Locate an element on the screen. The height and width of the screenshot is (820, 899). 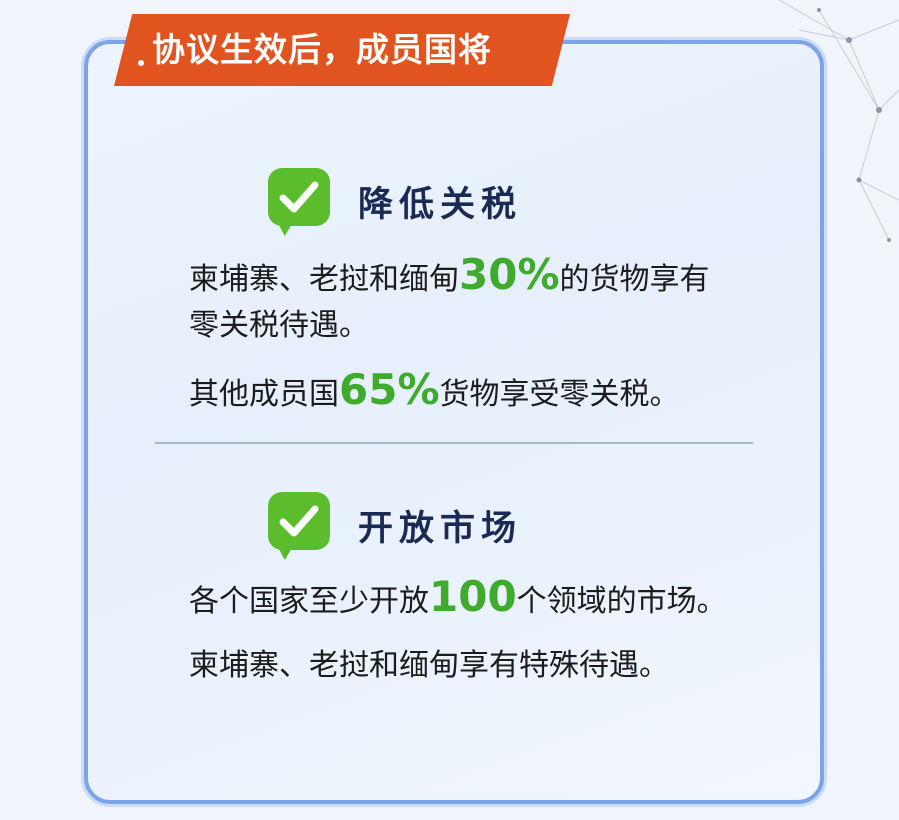
market-line-2: 柬埔寨、老挝和缅甸享有特殊待遇。 is located at coordinates (429, 665).